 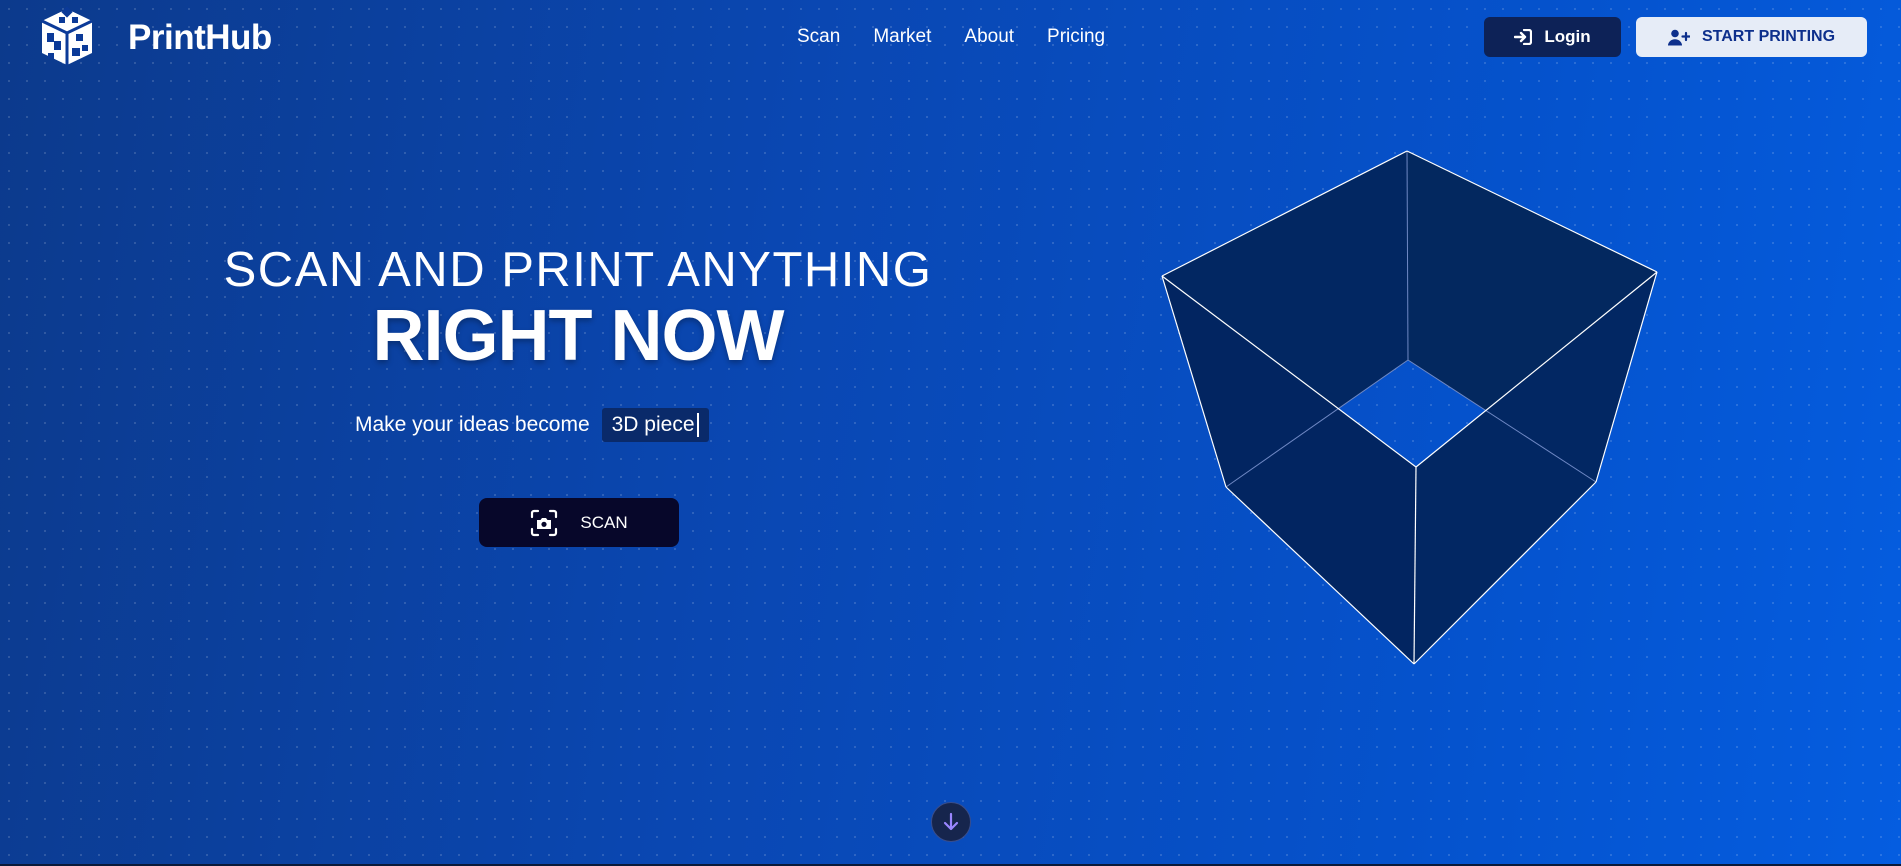 I want to click on brand-name: PrintHub, so click(x=200, y=37).